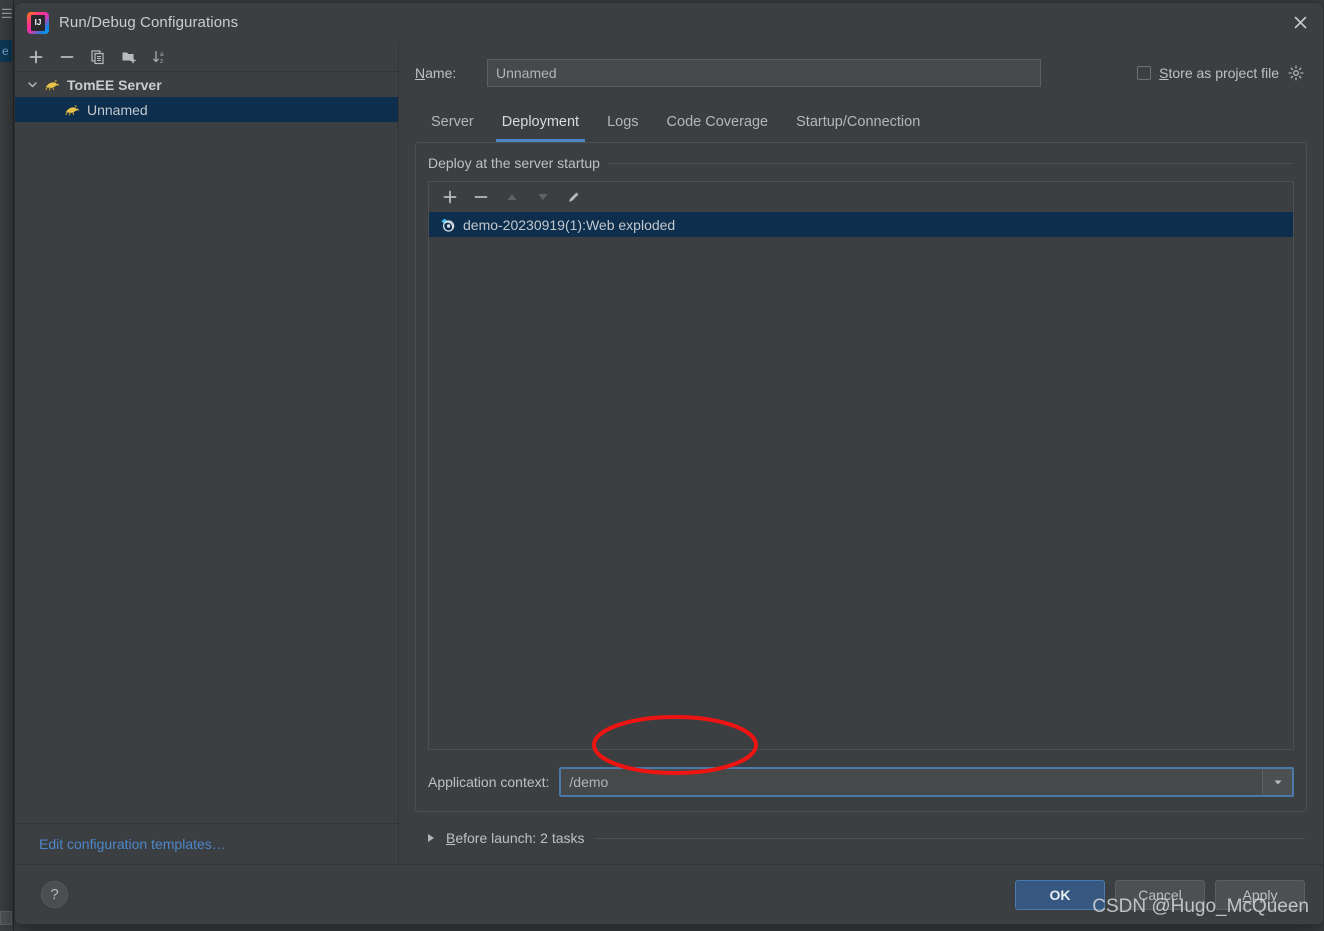 This screenshot has height=931, width=1324. Describe the element at coordinates (98, 57) in the screenshot. I see `copy-configuration-button` at that location.